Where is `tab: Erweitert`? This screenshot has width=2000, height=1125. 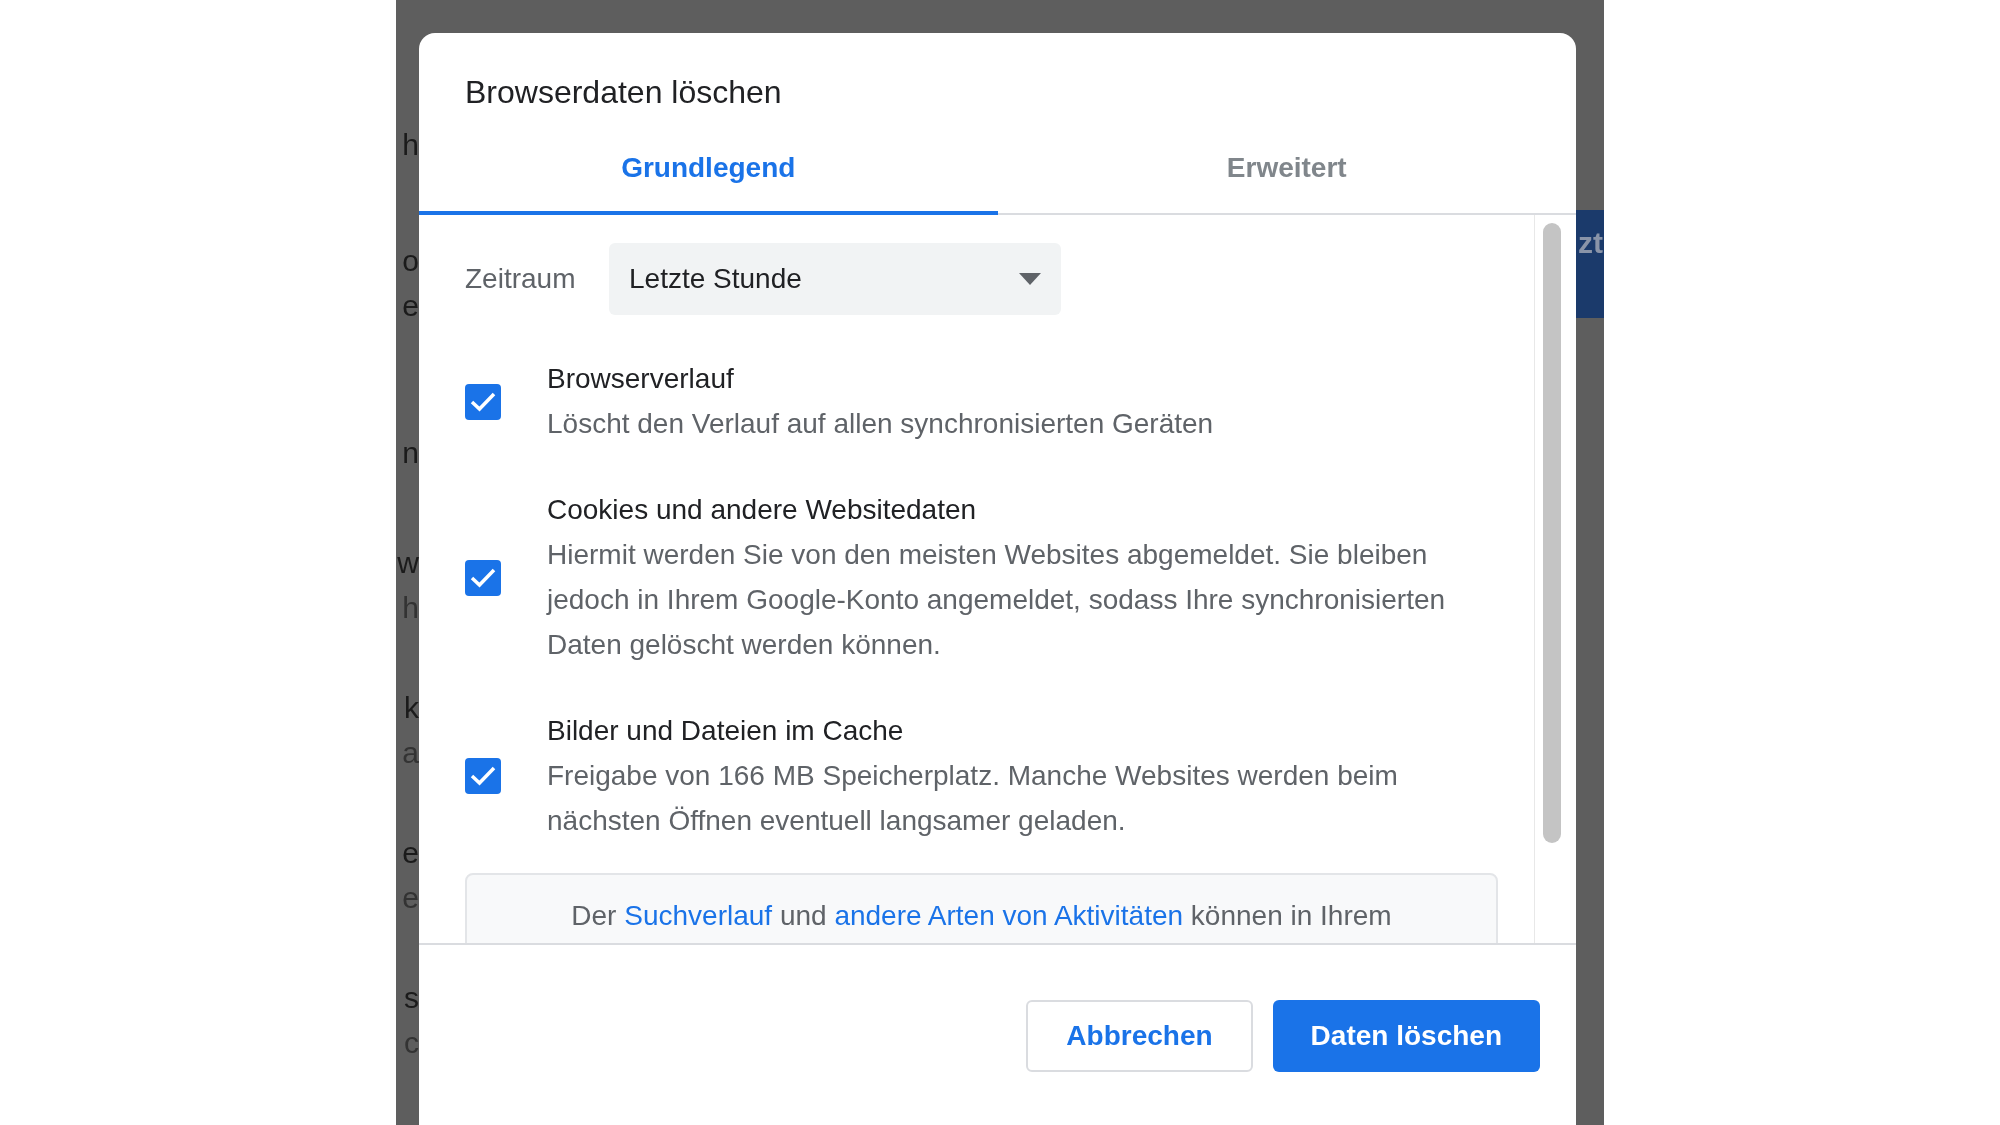
tab: Erweitert is located at coordinates (1286, 175).